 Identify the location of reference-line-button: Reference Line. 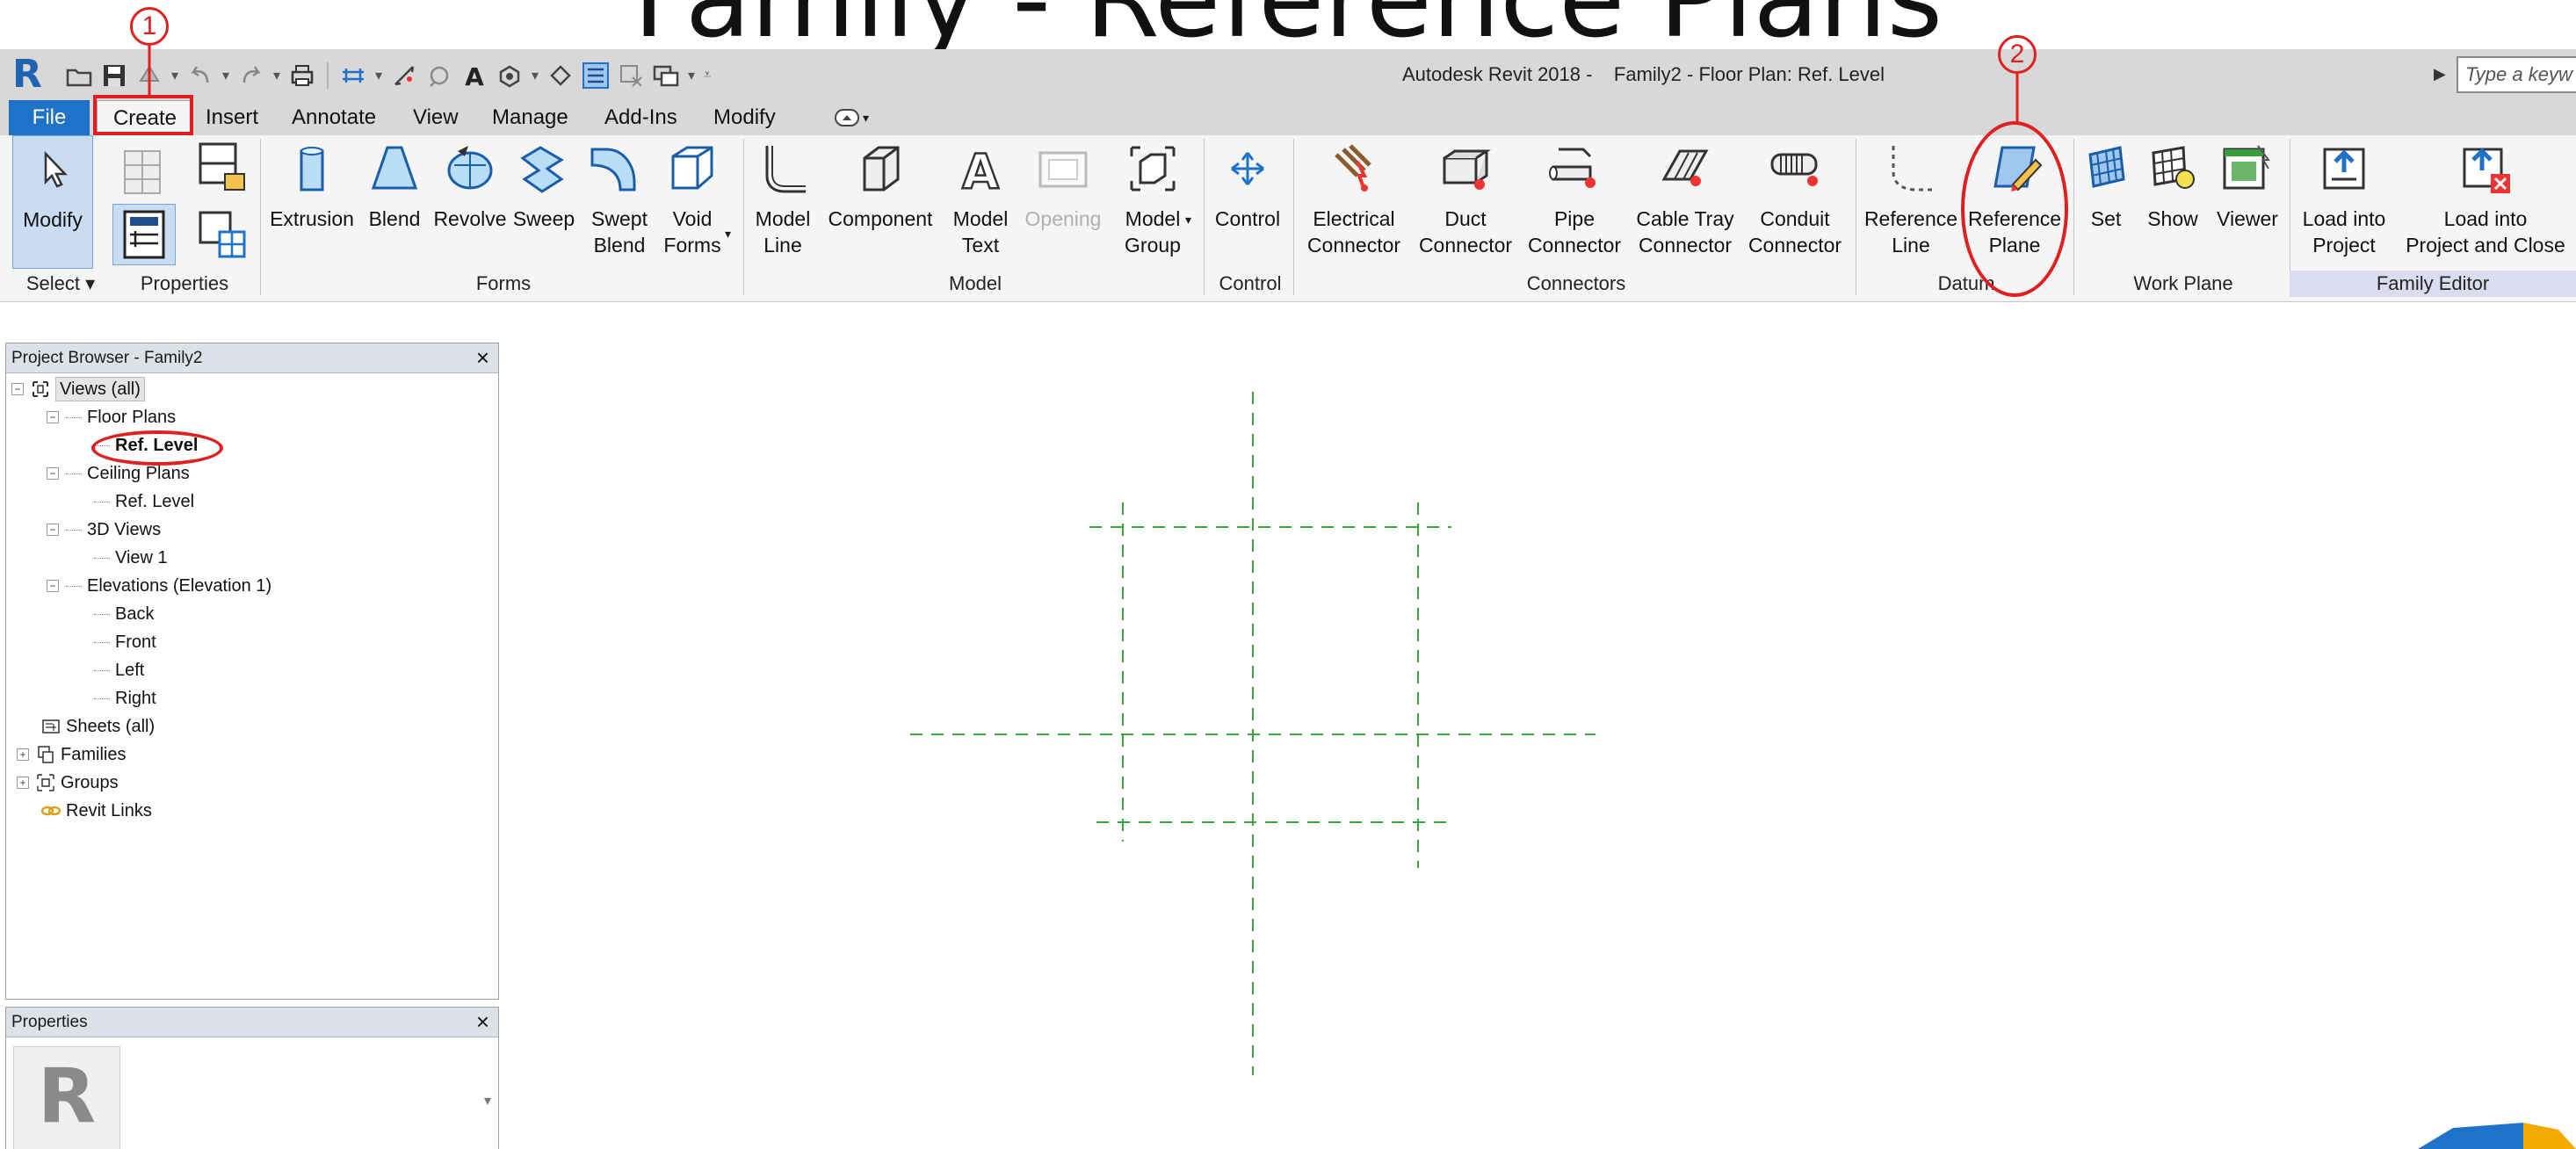
(1911, 202).